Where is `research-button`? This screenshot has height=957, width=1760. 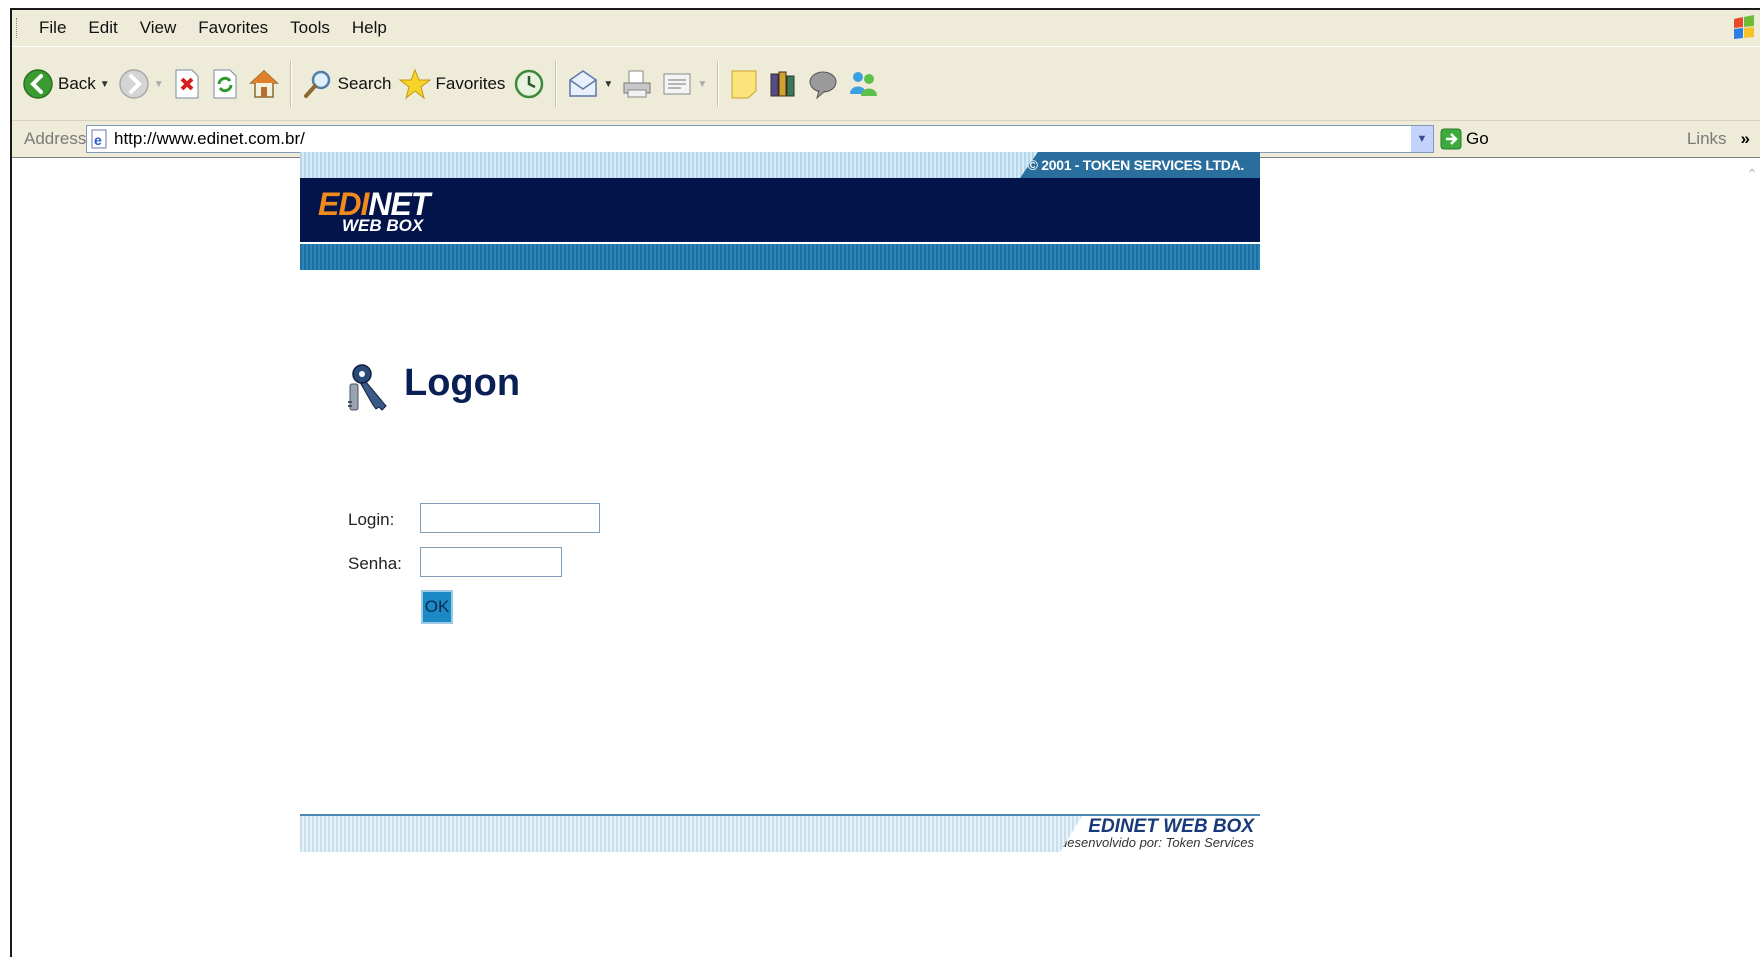
research-button is located at coordinates (783, 84).